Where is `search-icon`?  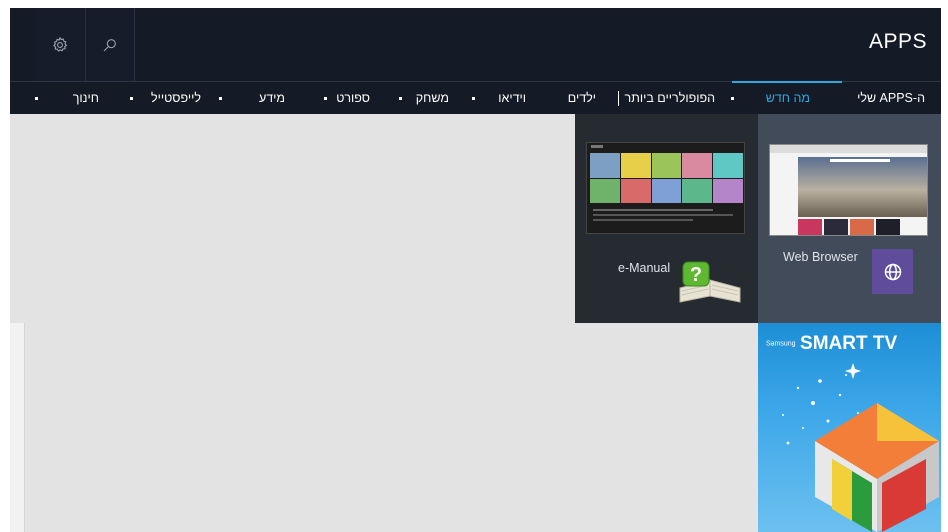 search-icon is located at coordinates (109, 44).